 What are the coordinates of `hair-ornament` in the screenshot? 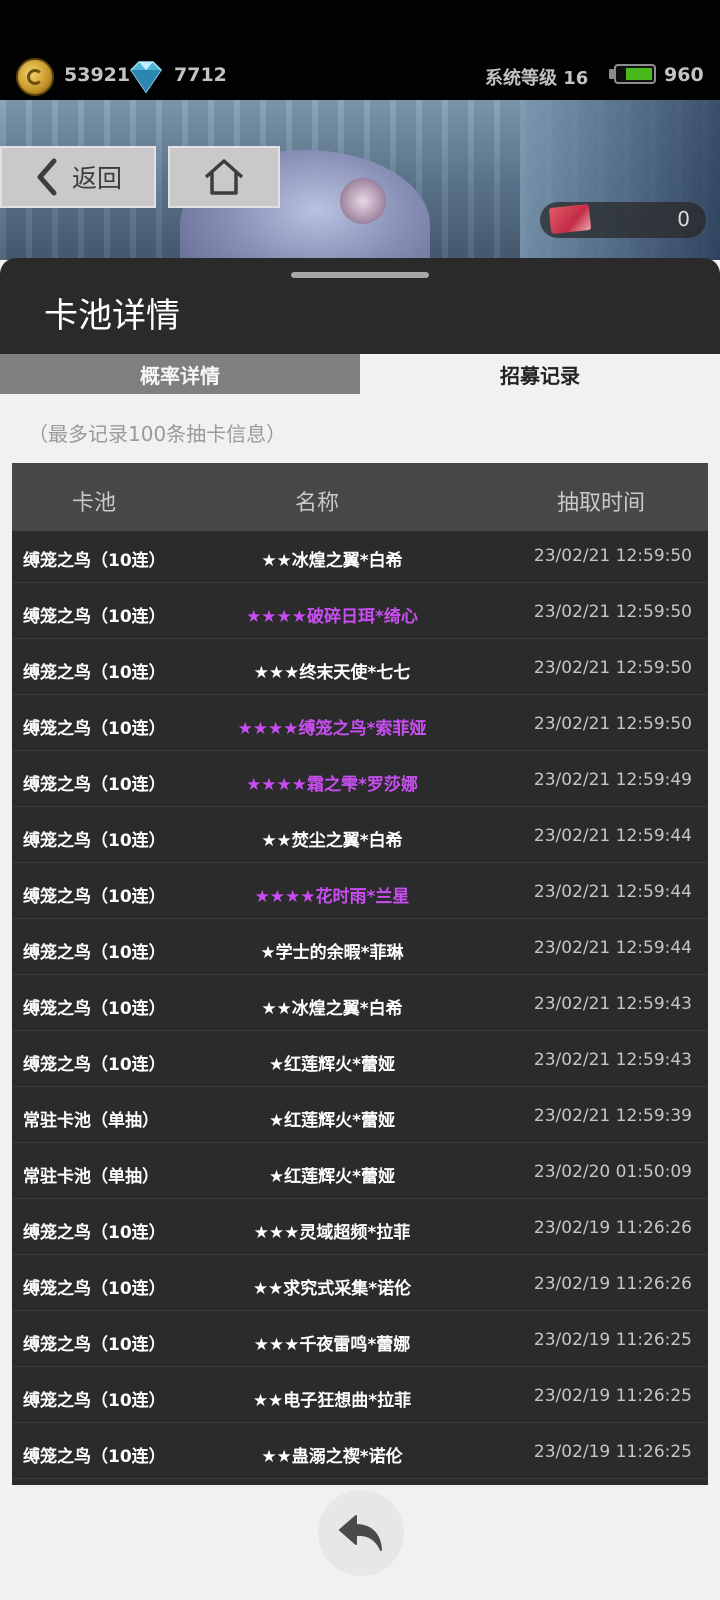 It's located at (363, 201).